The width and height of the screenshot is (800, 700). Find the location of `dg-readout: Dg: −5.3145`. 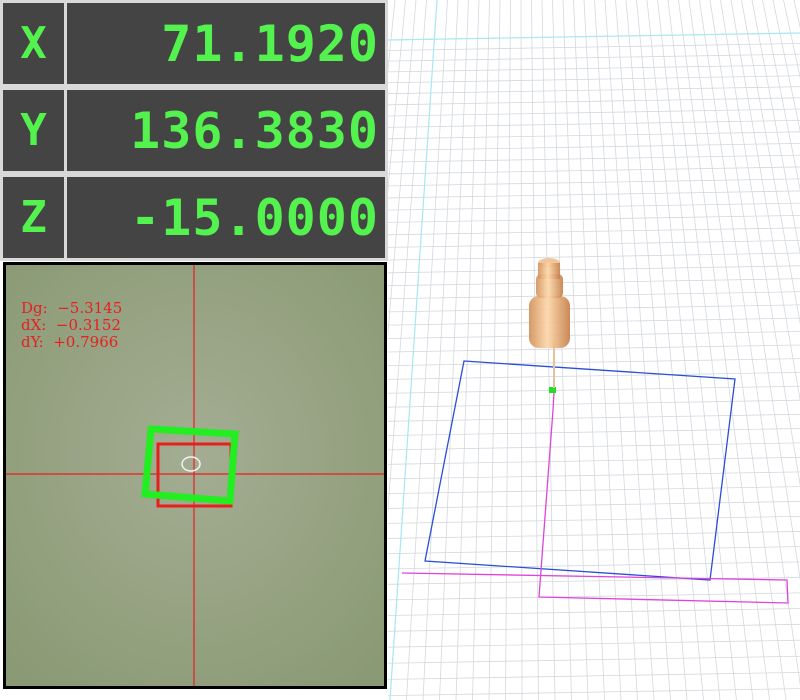

dg-readout: Dg: −5.3145 is located at coordinates (72, 308).